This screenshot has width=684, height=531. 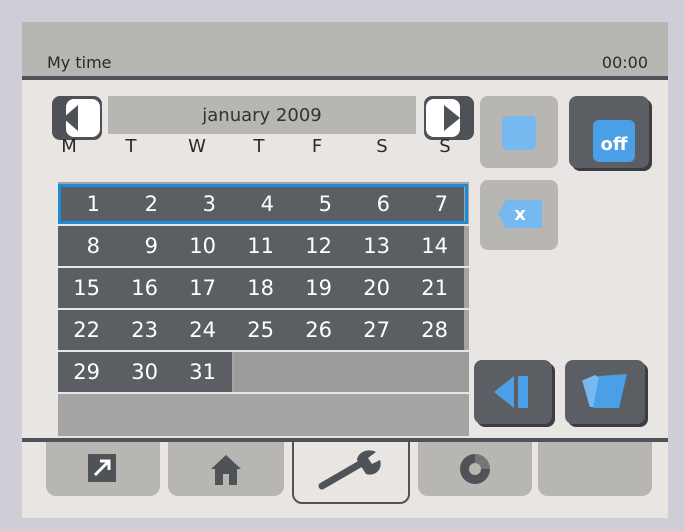 I want to click on tab-settings, so click(x=351, y=473).